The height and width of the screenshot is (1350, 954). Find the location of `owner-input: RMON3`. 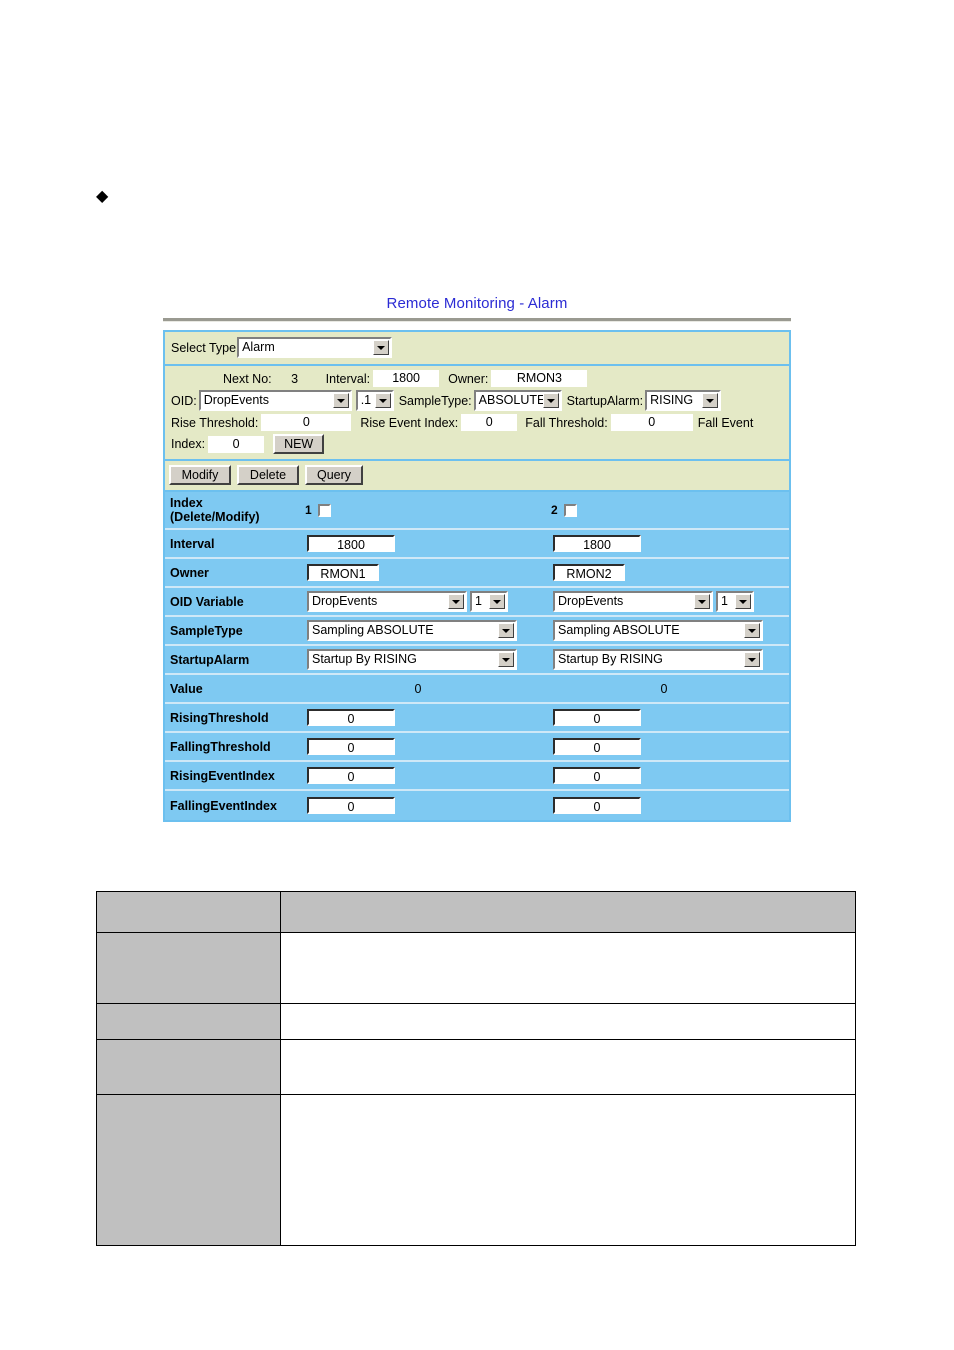

owner-input: RMON3 is located at coordinates (539, 378).